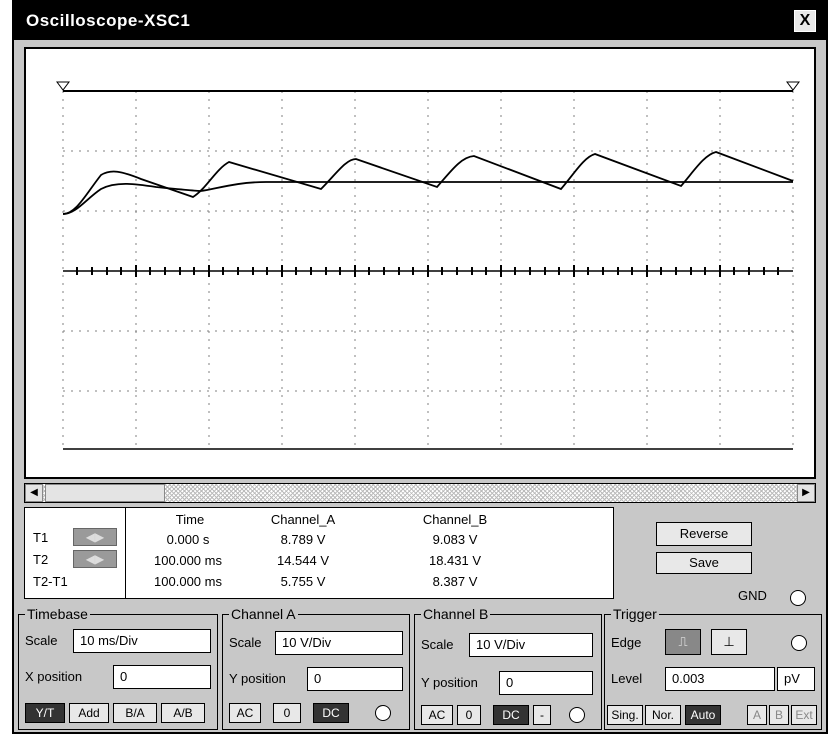  What do you see at coordinates (331, 713) in the screenshot?
I see `channel-a-dc-button: DC` at bounding box center [331, 713].